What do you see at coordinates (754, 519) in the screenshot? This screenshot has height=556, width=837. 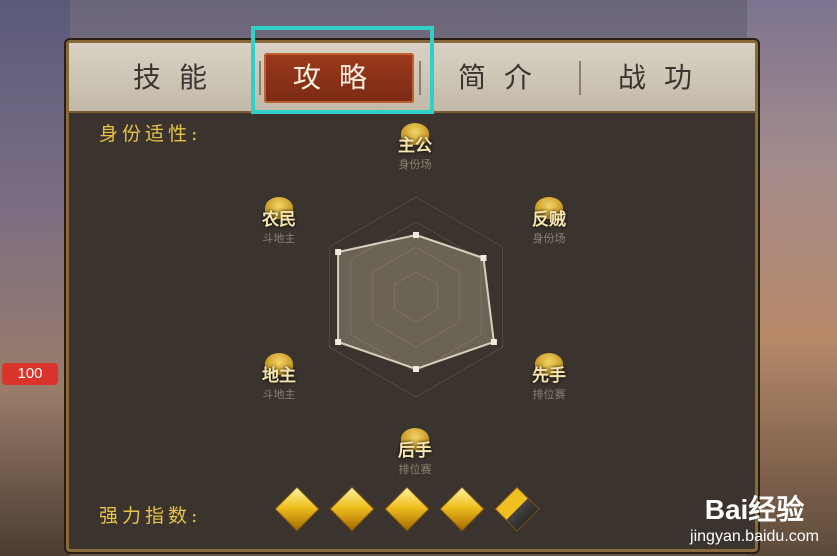 I see `baidu-jingyan-watermark: Bai经验 jingyan.baidu.com` at bounding box center [754, 519].